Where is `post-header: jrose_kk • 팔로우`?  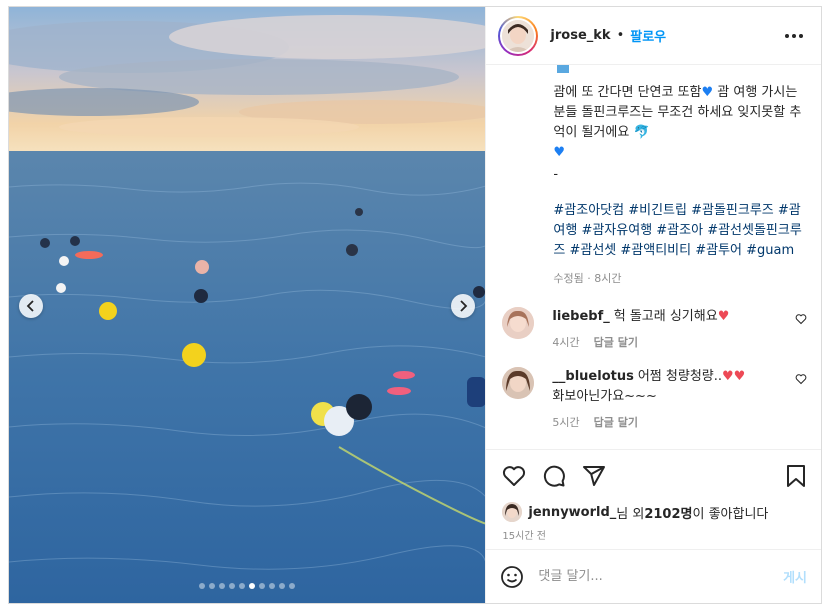
post-header: jrose_kk • 팔로우 is located at coordinates (653, 36).